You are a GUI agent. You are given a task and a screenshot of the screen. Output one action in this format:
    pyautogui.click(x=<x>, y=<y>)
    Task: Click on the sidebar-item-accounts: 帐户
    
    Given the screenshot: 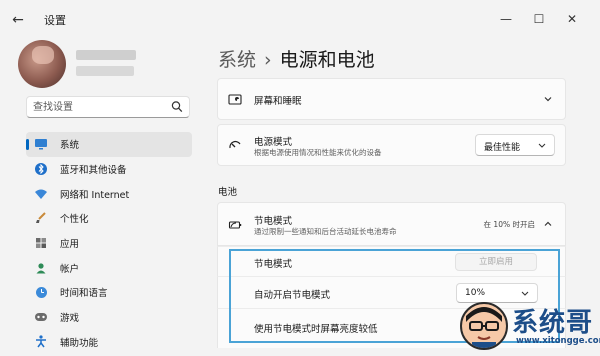 What is the action you would take?
    pyautogui.click(x=109, y=267)
    